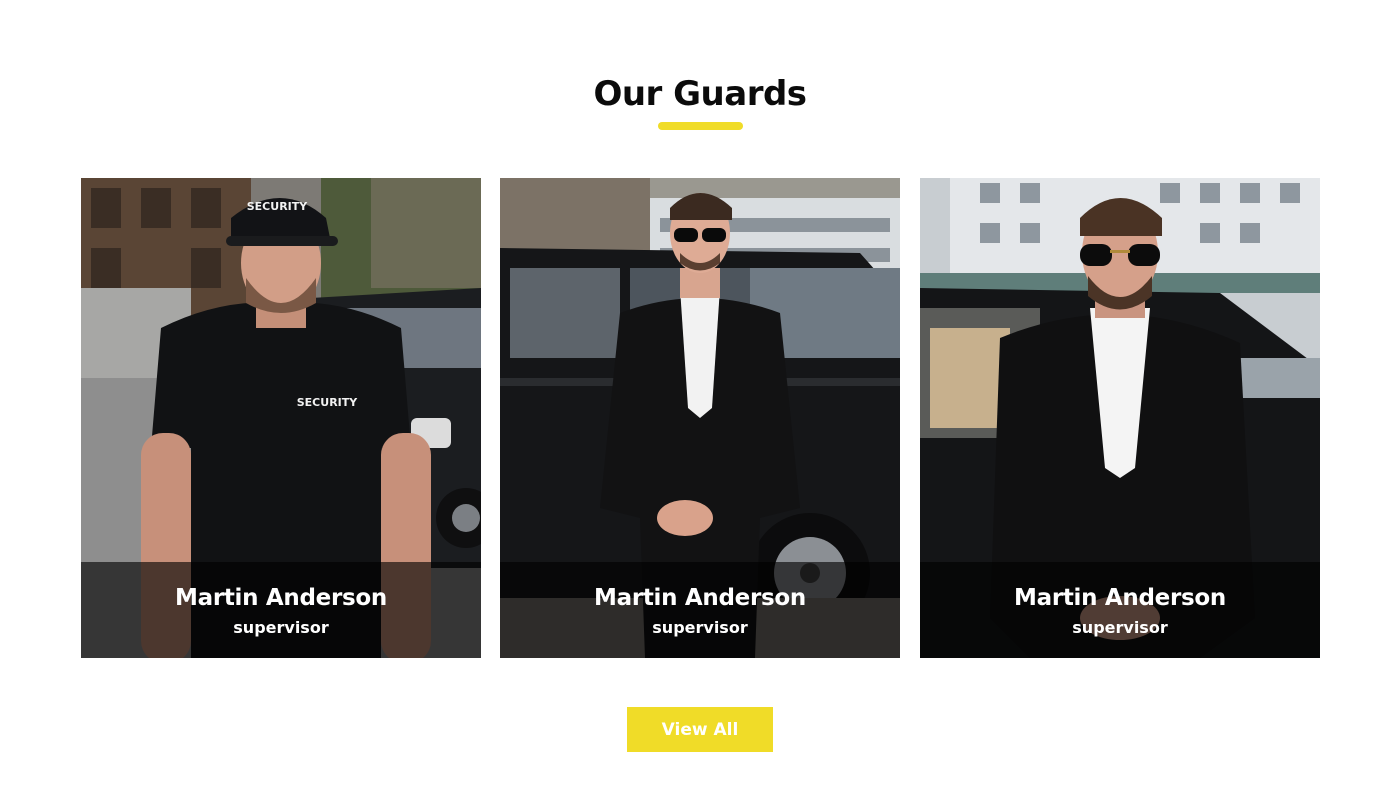  What do you see at coordinates (278, 206) in the screenshot?
I see `cap-text: SECURITY` at bounding box center [278, 206].